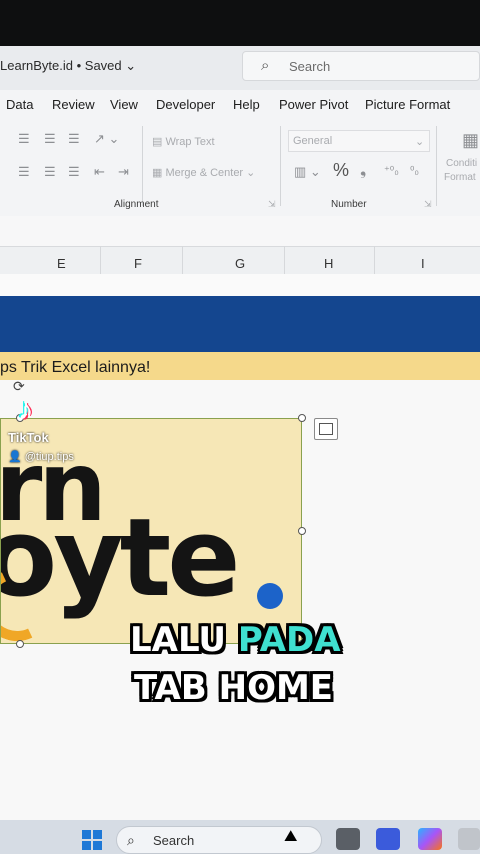 Image resolution: width=480 pixels, height=854 pixels. What do you see at coordinates (25, 409) in the screenshot?
I see `tiktok-logo-icon: ♪` at bounding box center [25, 409].